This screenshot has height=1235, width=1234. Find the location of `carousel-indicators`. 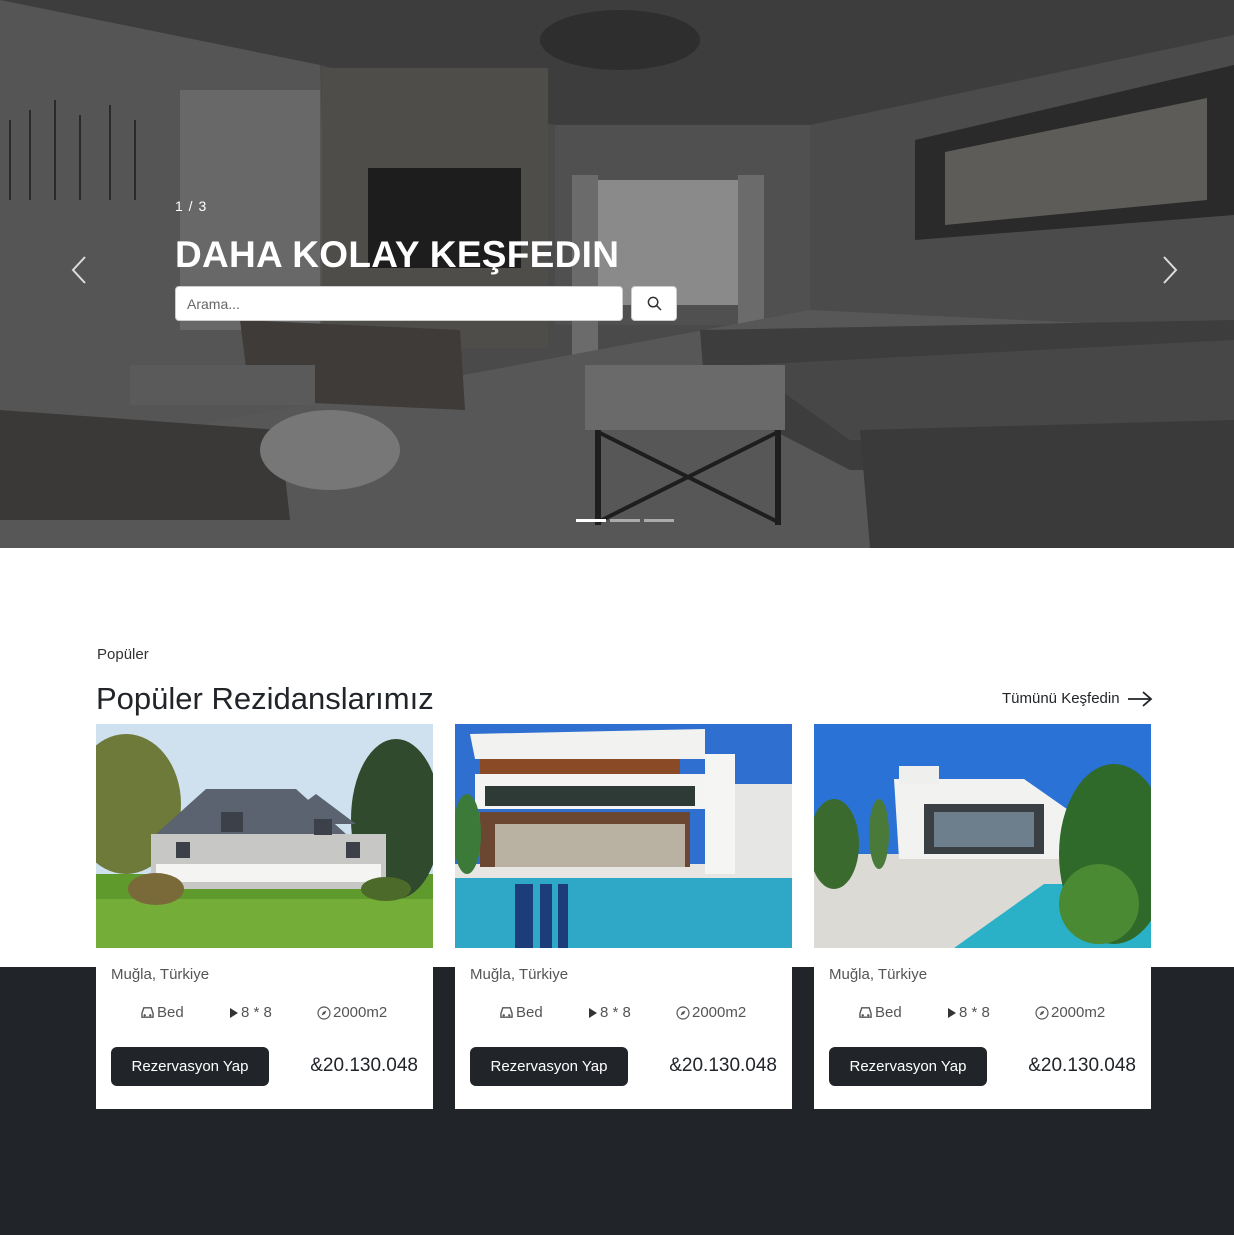

carousel-indicators is located at coordinates (625, 520).